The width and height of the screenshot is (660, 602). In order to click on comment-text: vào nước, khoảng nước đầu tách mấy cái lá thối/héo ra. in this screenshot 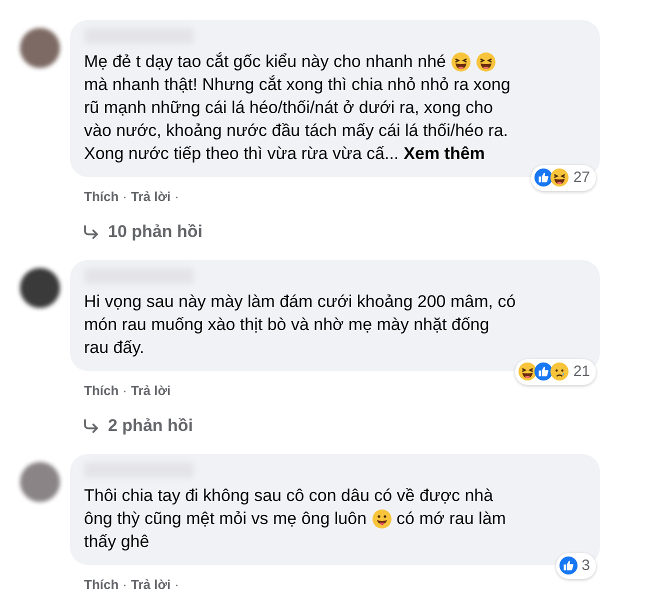, I will do `click(296, 131)`.